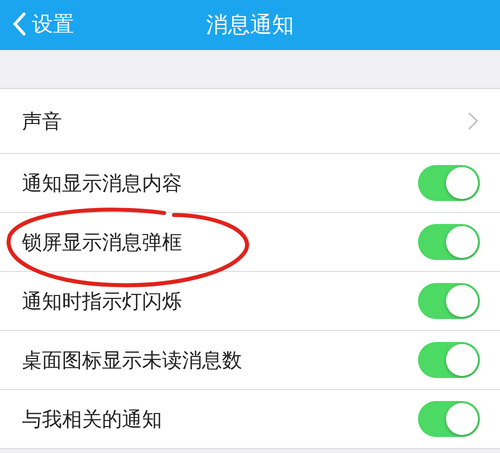  I want to click on chevron-icon, so click(473, 121).